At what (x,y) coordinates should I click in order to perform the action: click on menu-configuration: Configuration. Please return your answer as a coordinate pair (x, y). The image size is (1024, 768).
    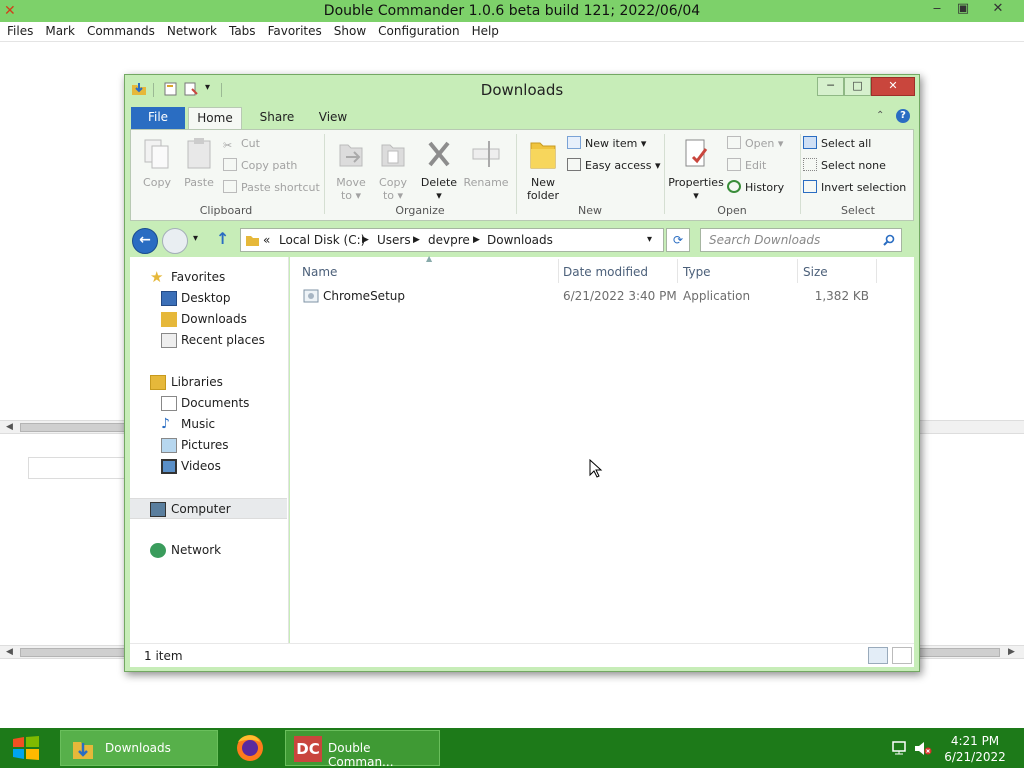
    Looking at the image, I should click on (417, 30).